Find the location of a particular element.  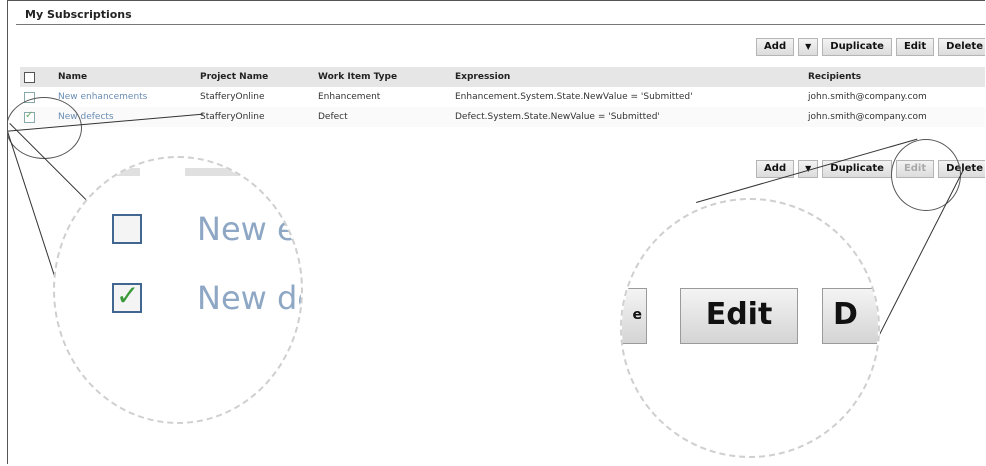

page-title: My Subscriptions is located at coordinates (78, 14).